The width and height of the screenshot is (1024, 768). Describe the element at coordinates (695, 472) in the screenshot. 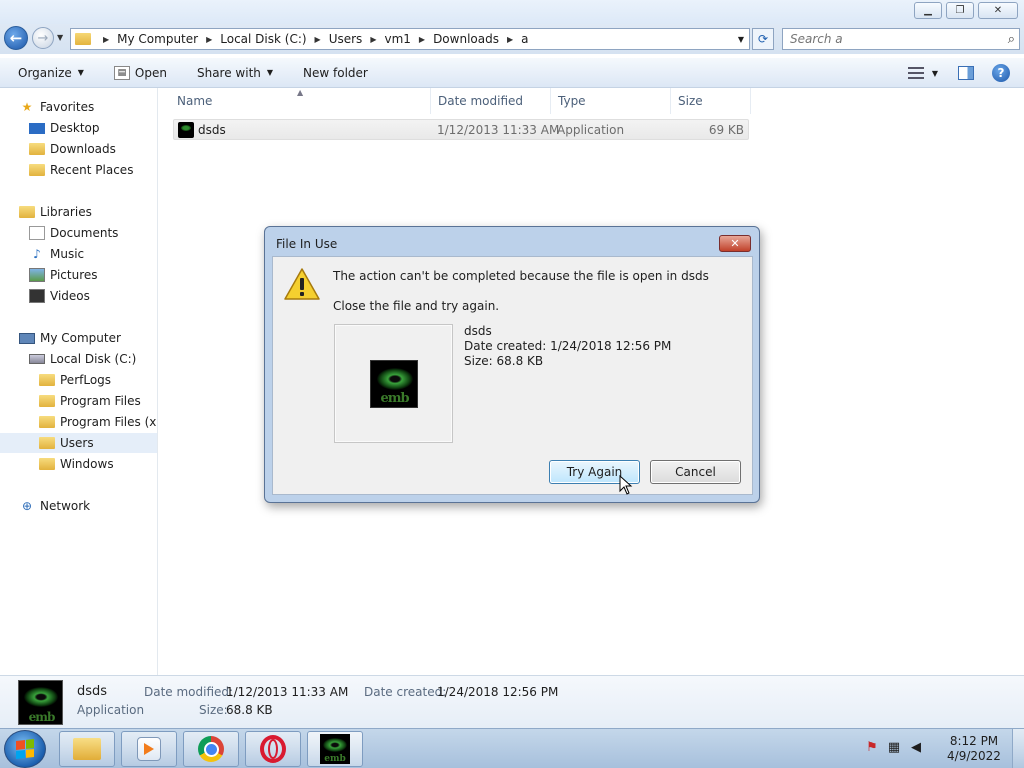

I see `cancel-button: Cancel` at that location.